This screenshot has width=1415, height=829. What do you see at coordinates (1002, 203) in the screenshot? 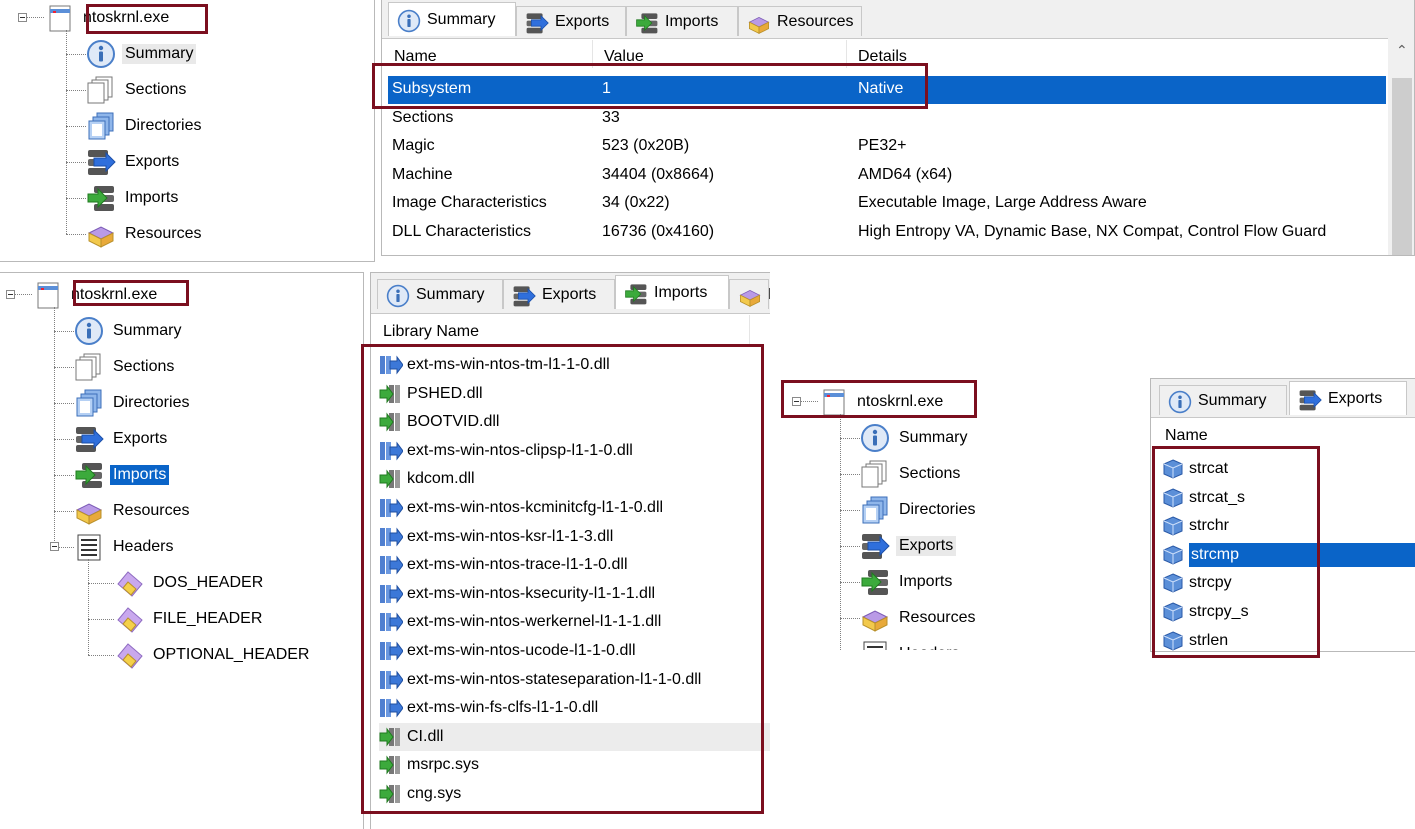
I see `cell-details: Executable Image, Large Address Aware` at bounding box center [1002, 203].